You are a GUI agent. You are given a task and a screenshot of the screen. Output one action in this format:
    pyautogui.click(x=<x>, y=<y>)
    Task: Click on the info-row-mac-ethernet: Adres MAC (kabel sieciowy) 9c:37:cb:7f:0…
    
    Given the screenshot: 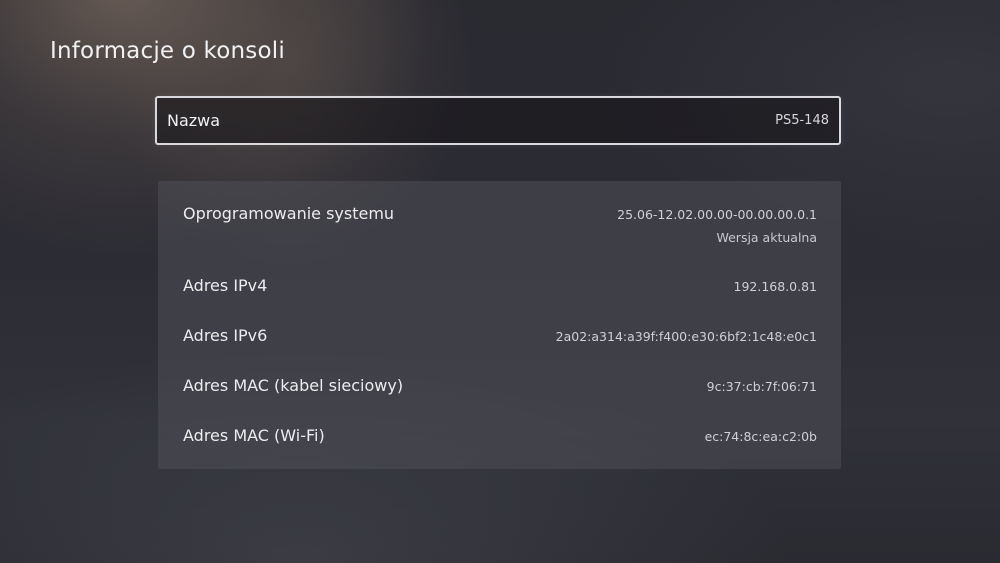 What is the action you would take?
    pyautogui.click(x=500, y=385)
    